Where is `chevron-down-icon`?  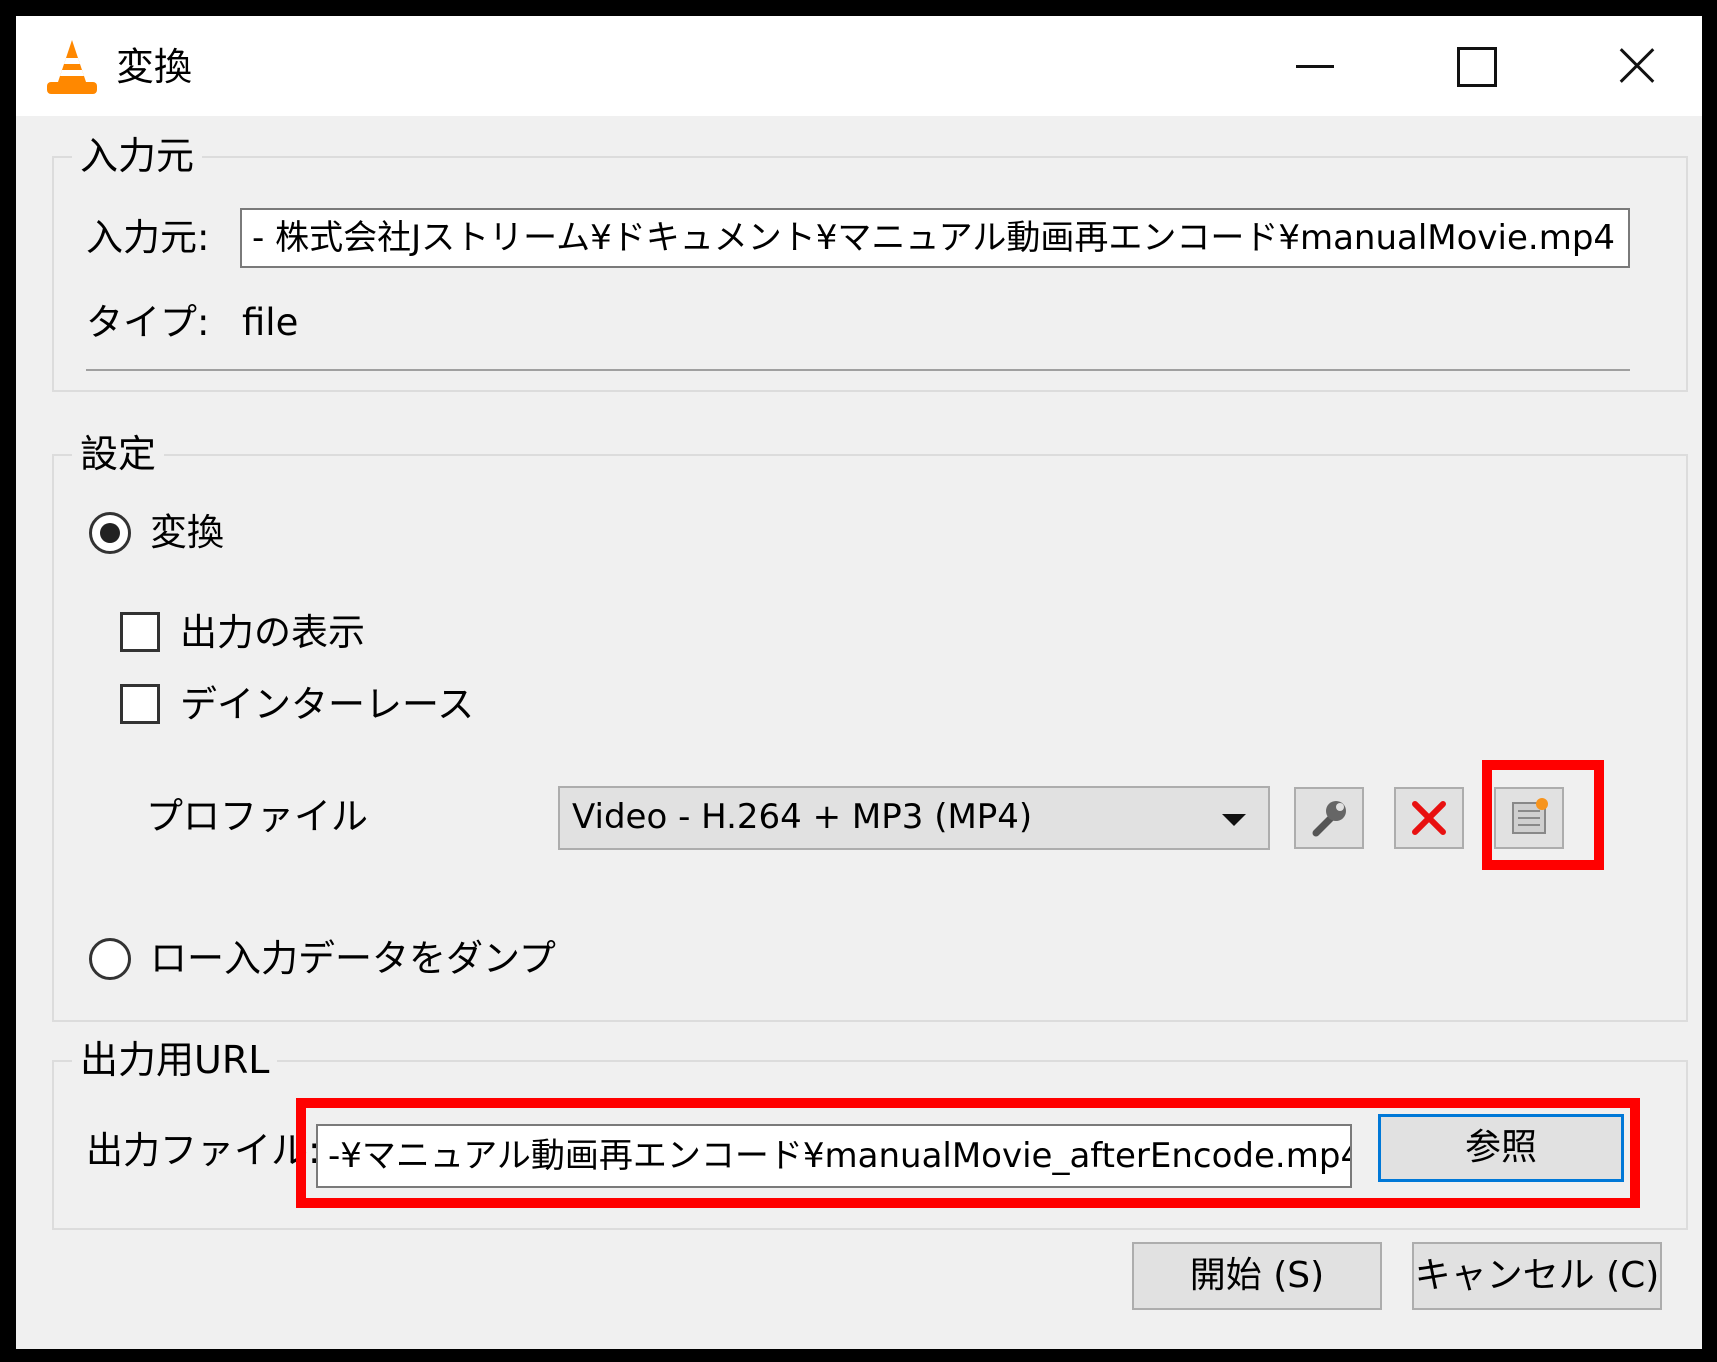
chevron-down-icon is located at coordinates (1234, 820).